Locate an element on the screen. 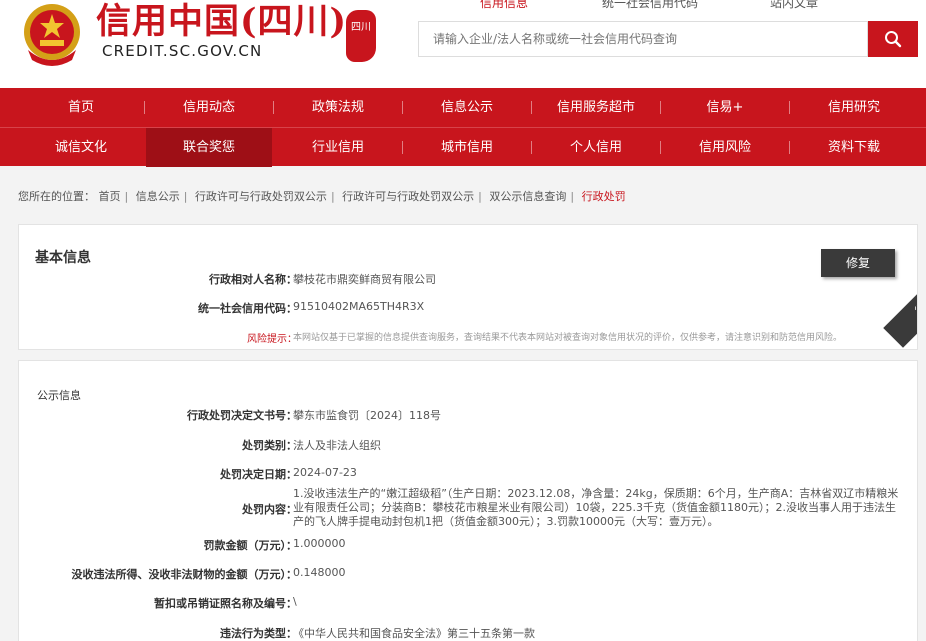 This screenshot has height=641, width=926. nav-item-personal: 个人信用 is located at coordinates (596, 147).